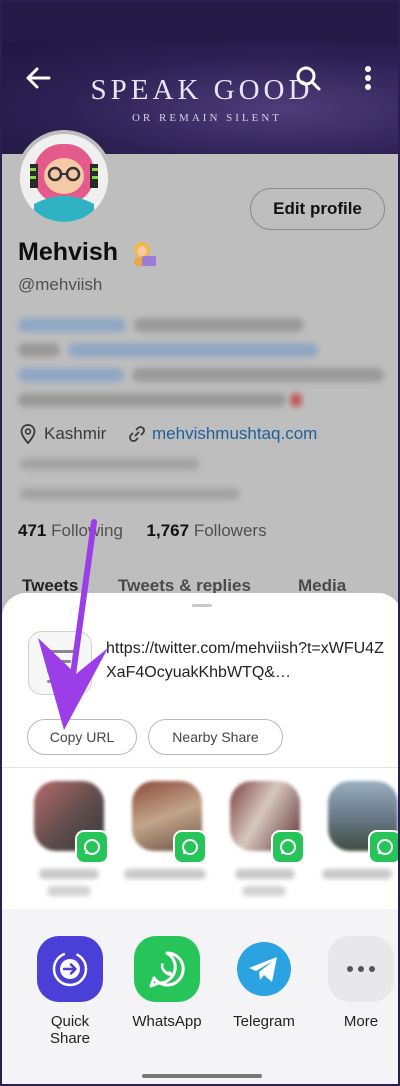 This screenshot has width=400, height=1086. Describe the element at coordinates (143, 255) in the screenshot. I see `person-laptop-emoji-icon` at that location.